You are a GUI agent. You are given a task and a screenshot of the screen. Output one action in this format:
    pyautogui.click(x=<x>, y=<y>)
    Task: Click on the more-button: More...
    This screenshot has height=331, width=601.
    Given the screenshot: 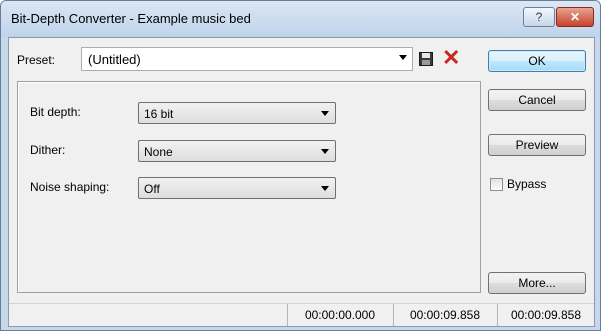 What is the action you would take?
    pyautogui.click(x=537, y=283)
    